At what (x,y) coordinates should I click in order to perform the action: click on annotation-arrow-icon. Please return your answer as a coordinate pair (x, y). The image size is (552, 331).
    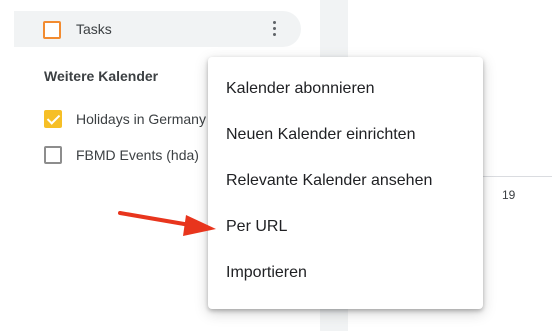
    Looking at the image, I should click on (167, 223).